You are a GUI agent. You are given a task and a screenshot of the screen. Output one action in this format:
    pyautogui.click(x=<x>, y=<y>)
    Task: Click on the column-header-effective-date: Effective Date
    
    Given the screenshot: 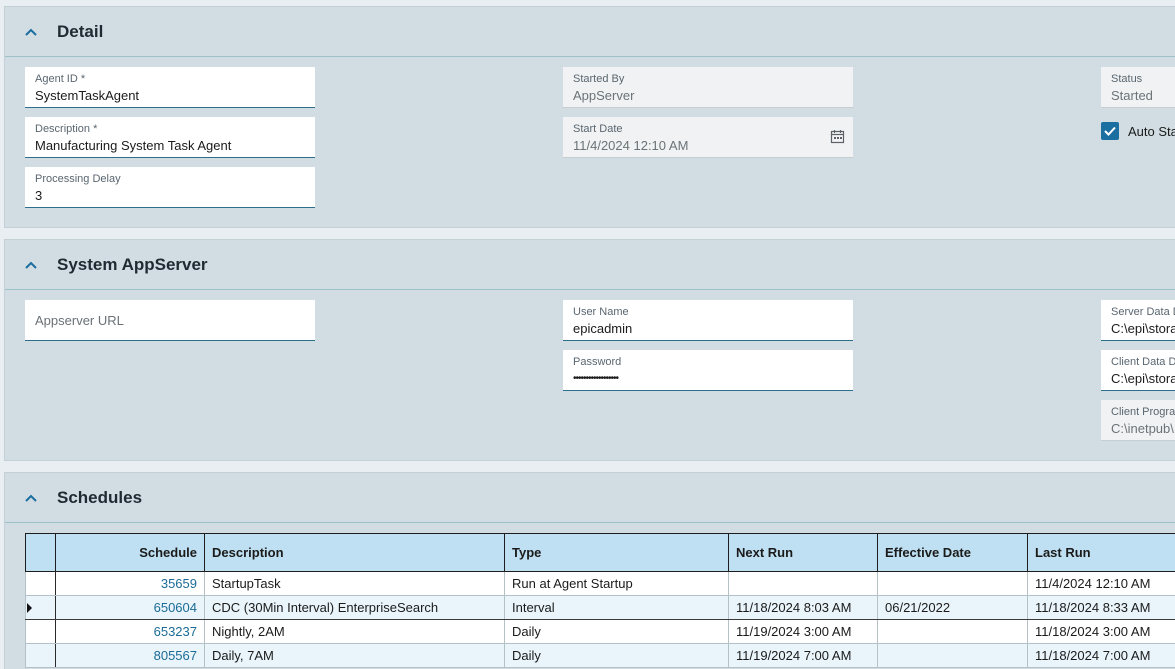 What is the action you would take?
    pyautogui.click(x=952, y=552)
    